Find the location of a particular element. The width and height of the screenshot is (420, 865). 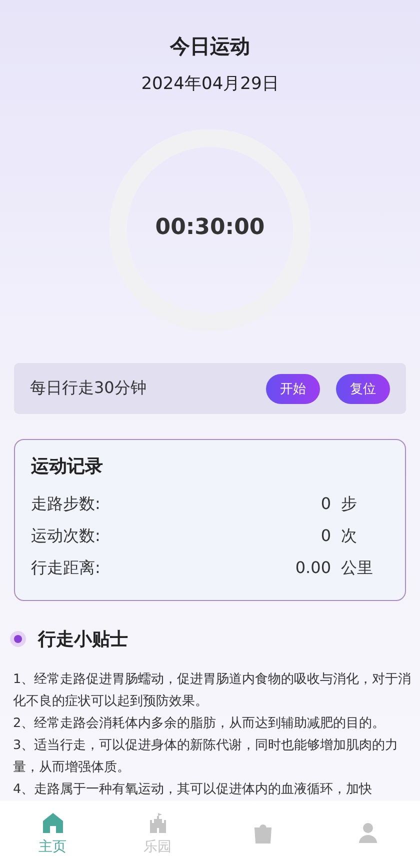

record-unit: 次 is located at coordinates (349, 536).